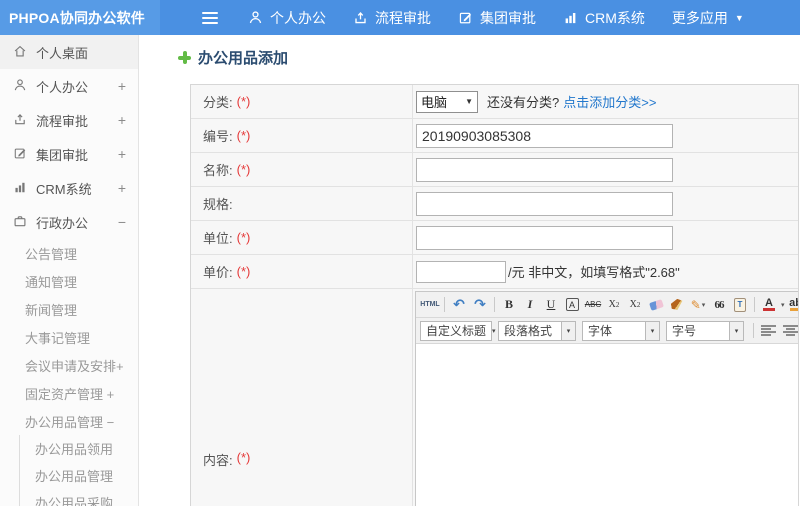 The image size is (800, 506). I want to click on redo-icon: ↷, so click(480, 305).